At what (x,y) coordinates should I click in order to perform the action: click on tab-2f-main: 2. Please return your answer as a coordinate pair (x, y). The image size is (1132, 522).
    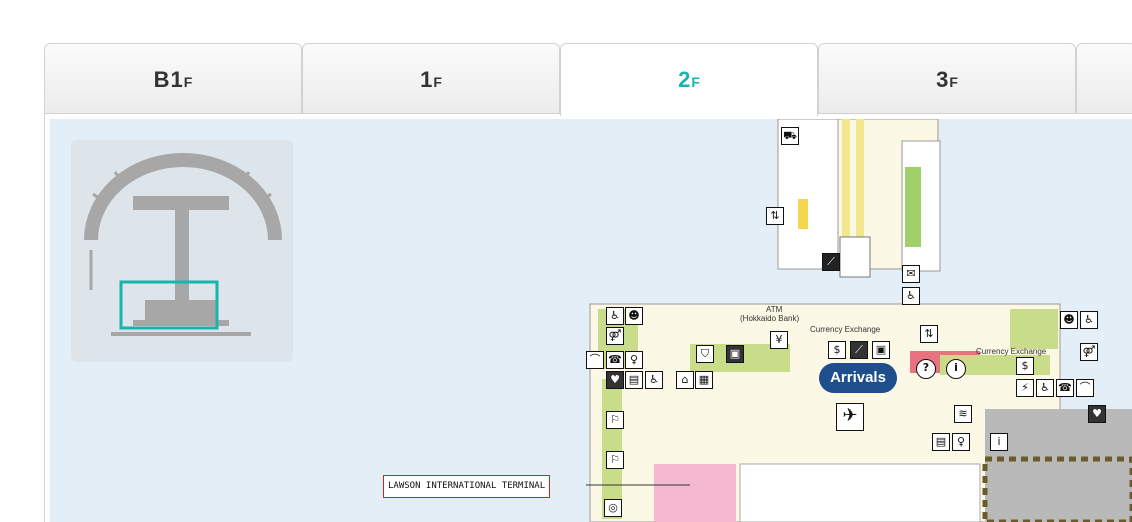
    Looking at the image, I should click on (685, 79).